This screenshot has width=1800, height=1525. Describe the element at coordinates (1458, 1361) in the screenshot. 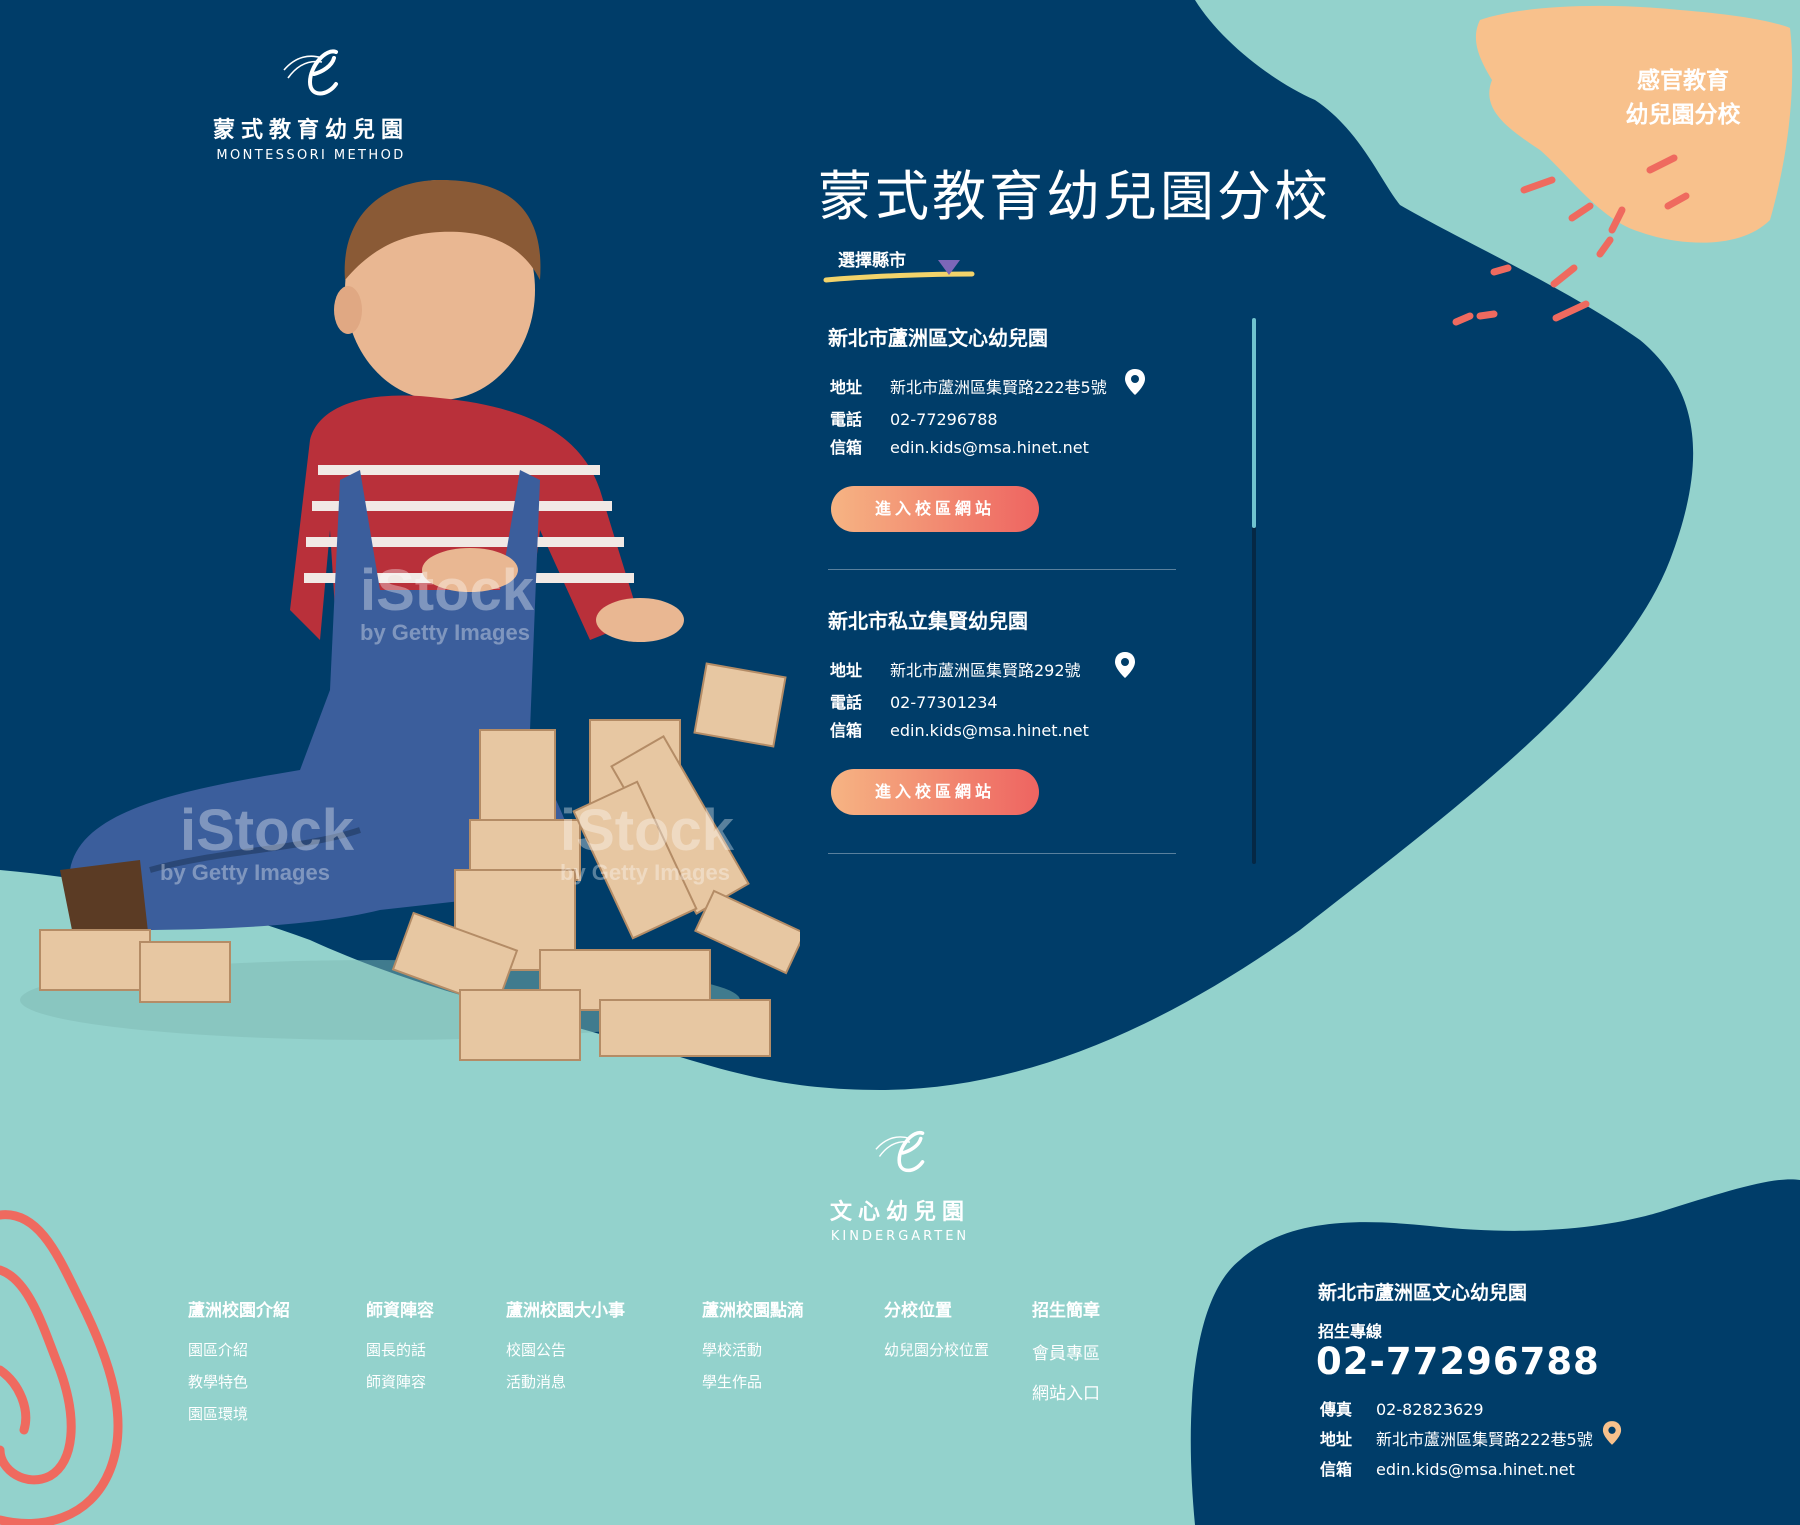

I see `hotline-number: 02-77296788` at that location.